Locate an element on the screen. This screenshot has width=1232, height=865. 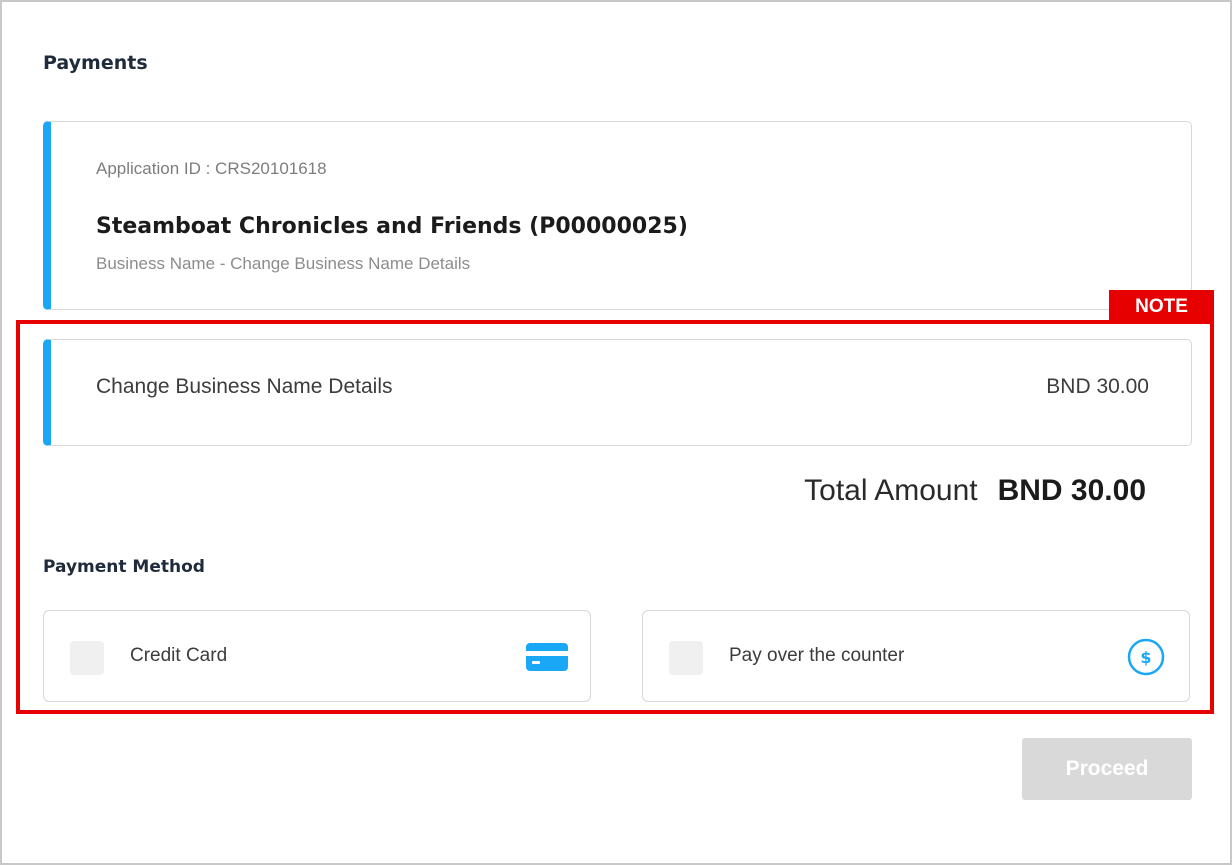
application-id: Application ID : CRS20101618 is located at coordinates (211, 168).